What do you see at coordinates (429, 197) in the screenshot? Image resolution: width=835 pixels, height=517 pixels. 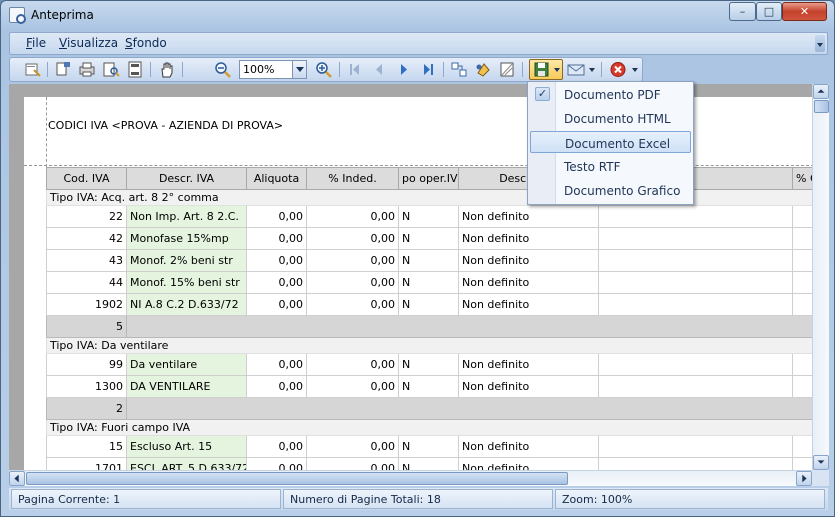 I see `group-header-row: Tipo IVA: Acq. art. 8 2° comma` at bounding box center [429, 197].